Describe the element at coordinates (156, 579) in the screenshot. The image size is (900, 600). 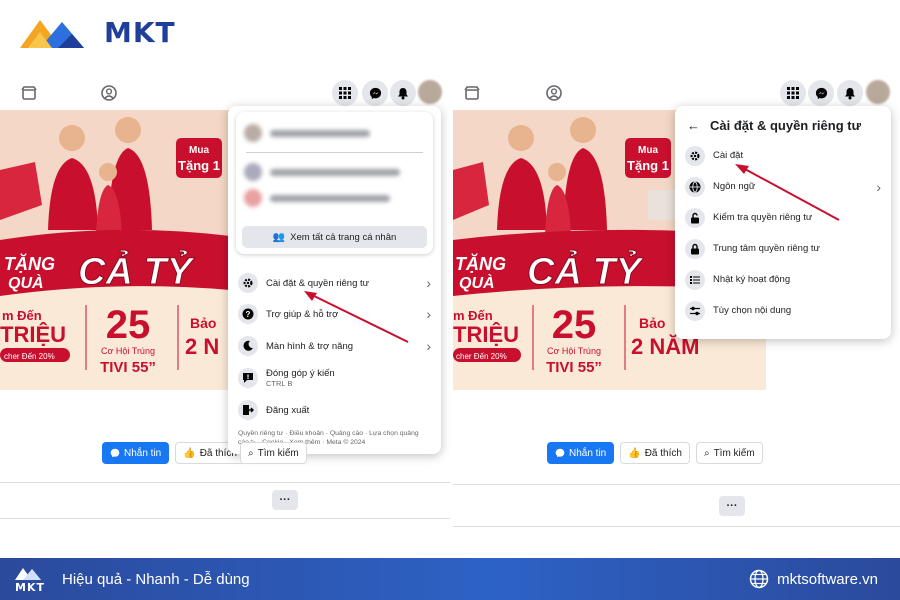
I see `slogan: Hiệu quả - Nhanh - Dễ dùng` at that location.